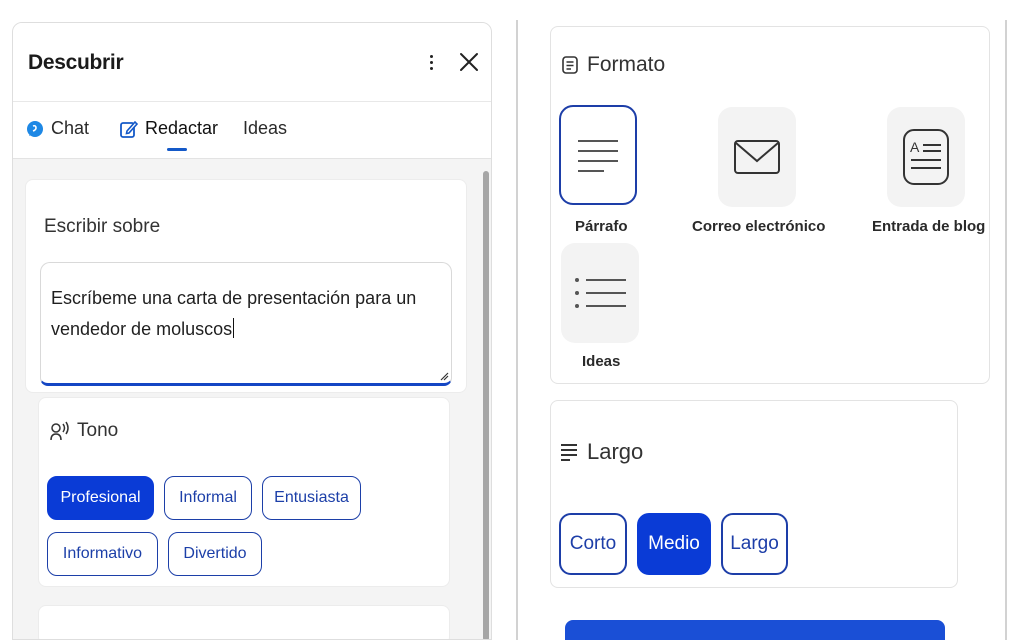 The image size is (1024, 640). I want to click on panel-header: Descubrir, so click(252, 62).